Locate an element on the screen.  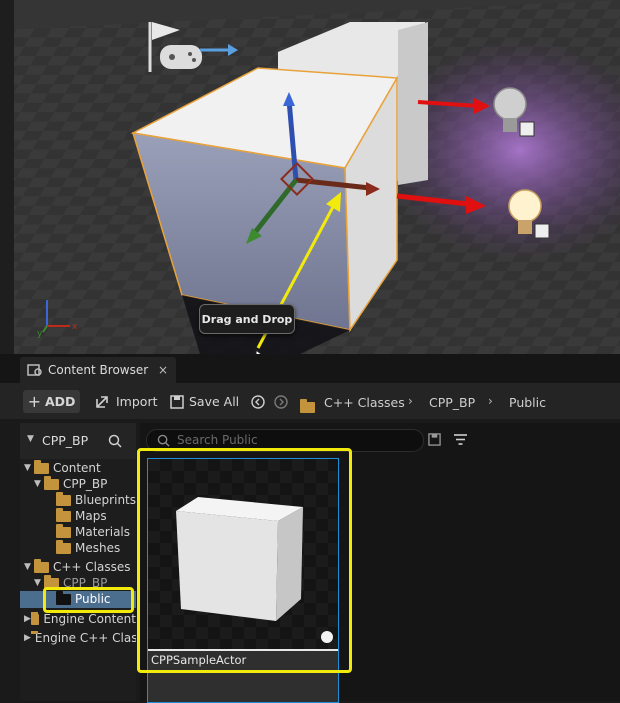
tree-item-engine-cpp-classes: ▶Engine C++ Classes is located at coordinates (80, 638).